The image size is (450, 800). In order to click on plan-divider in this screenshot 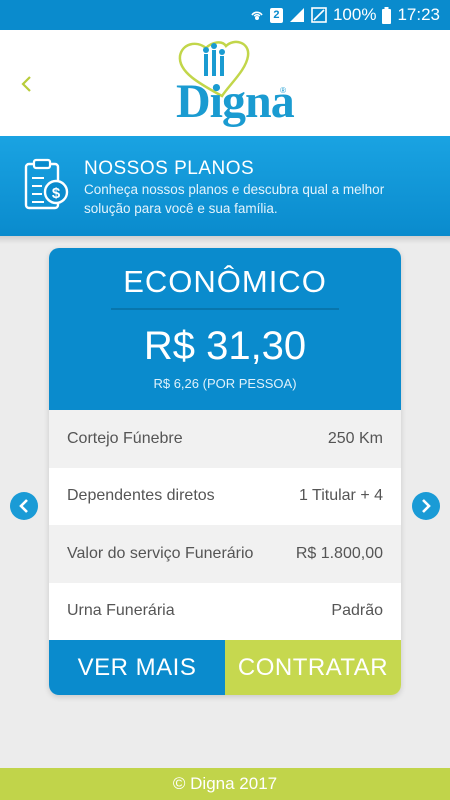, I will do `click(225, 309)`.